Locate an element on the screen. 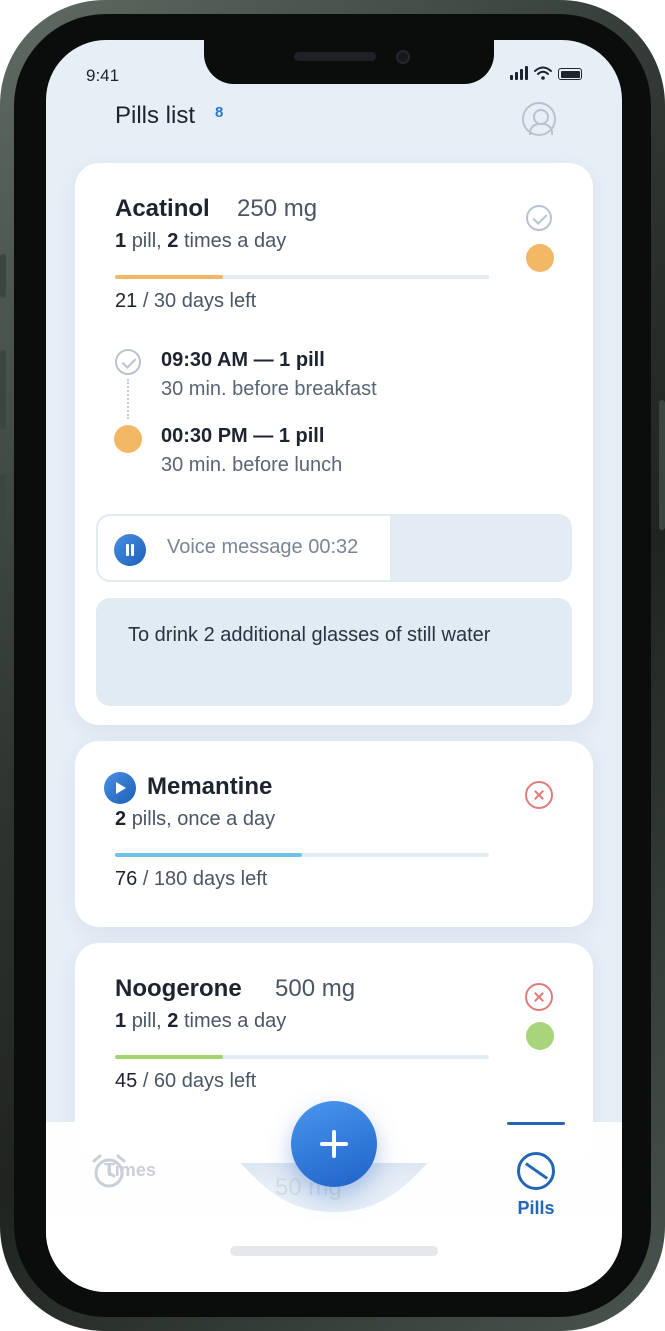 The height and width of the screenshot is (1331, 665). schedule-note: 30 min. before lunch is located at coordinates (252, 465).